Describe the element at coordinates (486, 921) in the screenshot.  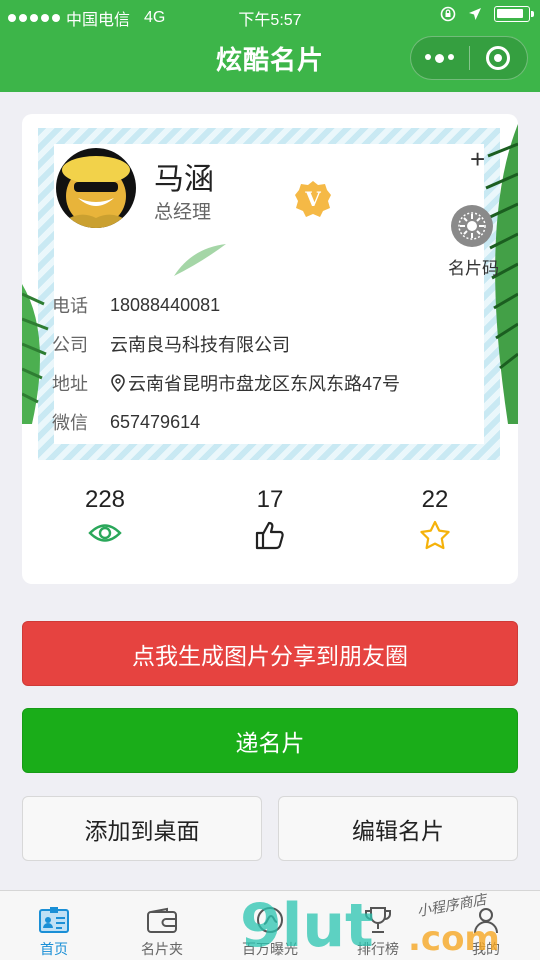
I see `user-icon` at that location.